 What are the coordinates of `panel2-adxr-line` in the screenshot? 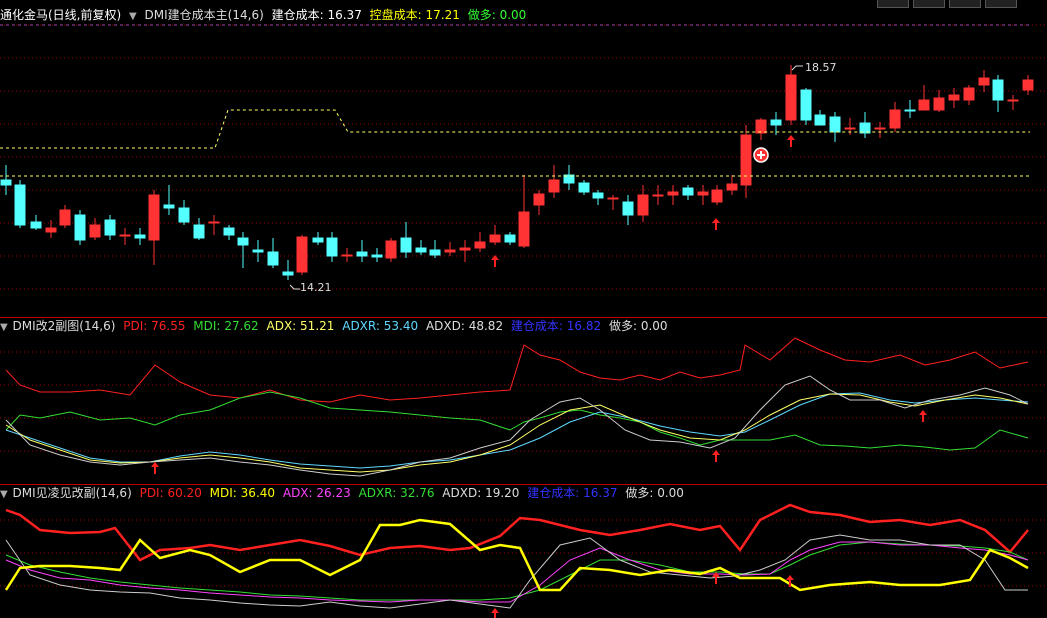 It's located at (517, 430).